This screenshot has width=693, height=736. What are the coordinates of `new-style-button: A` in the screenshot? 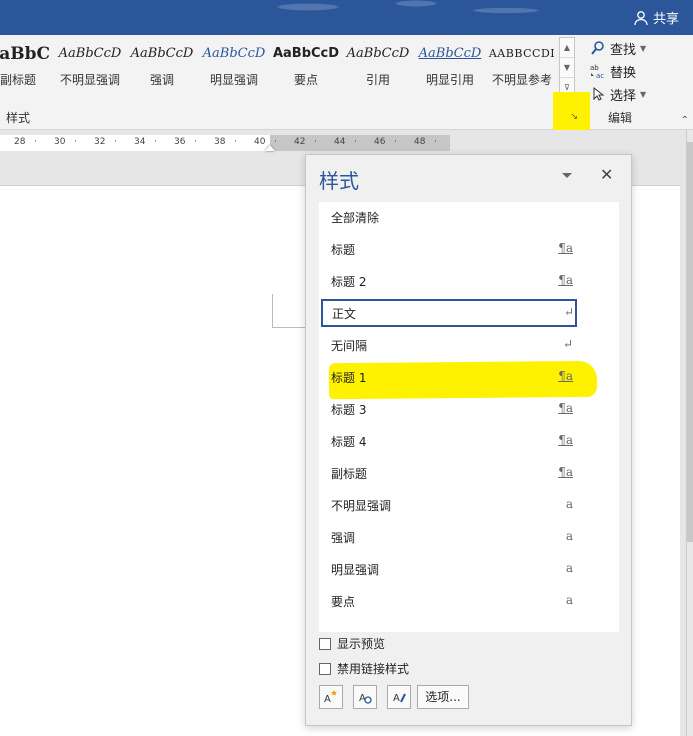 It's located at (331, 697).